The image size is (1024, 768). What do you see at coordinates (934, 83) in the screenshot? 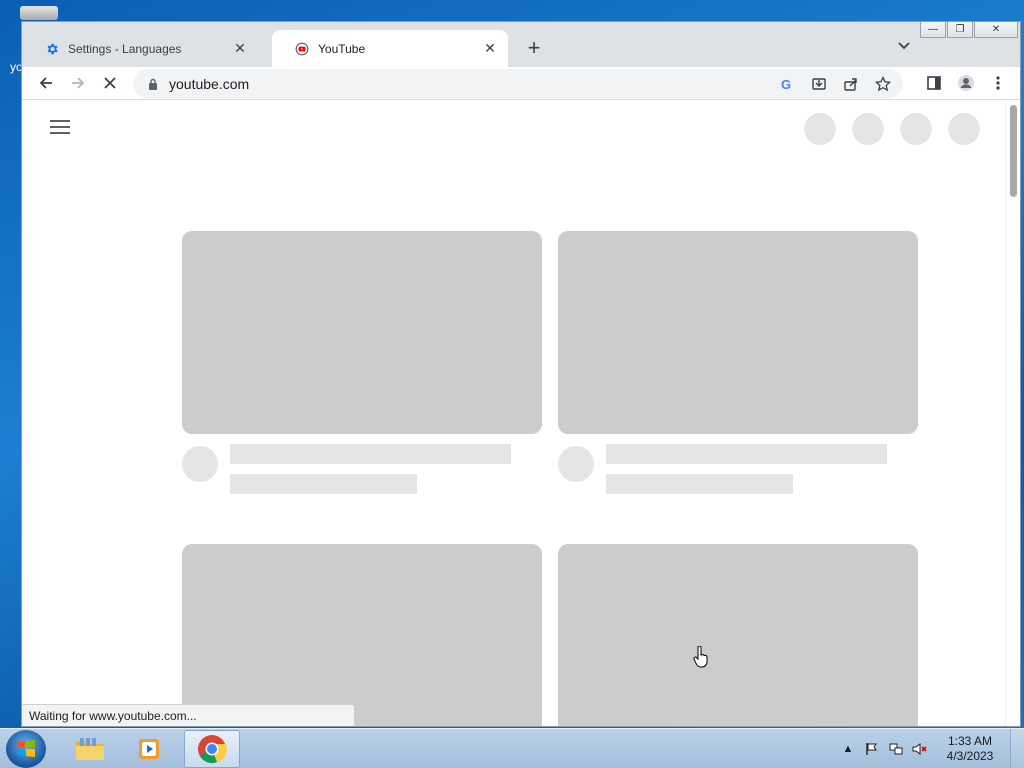
I see `side-panel-icon` at bounding box center [934, 83].